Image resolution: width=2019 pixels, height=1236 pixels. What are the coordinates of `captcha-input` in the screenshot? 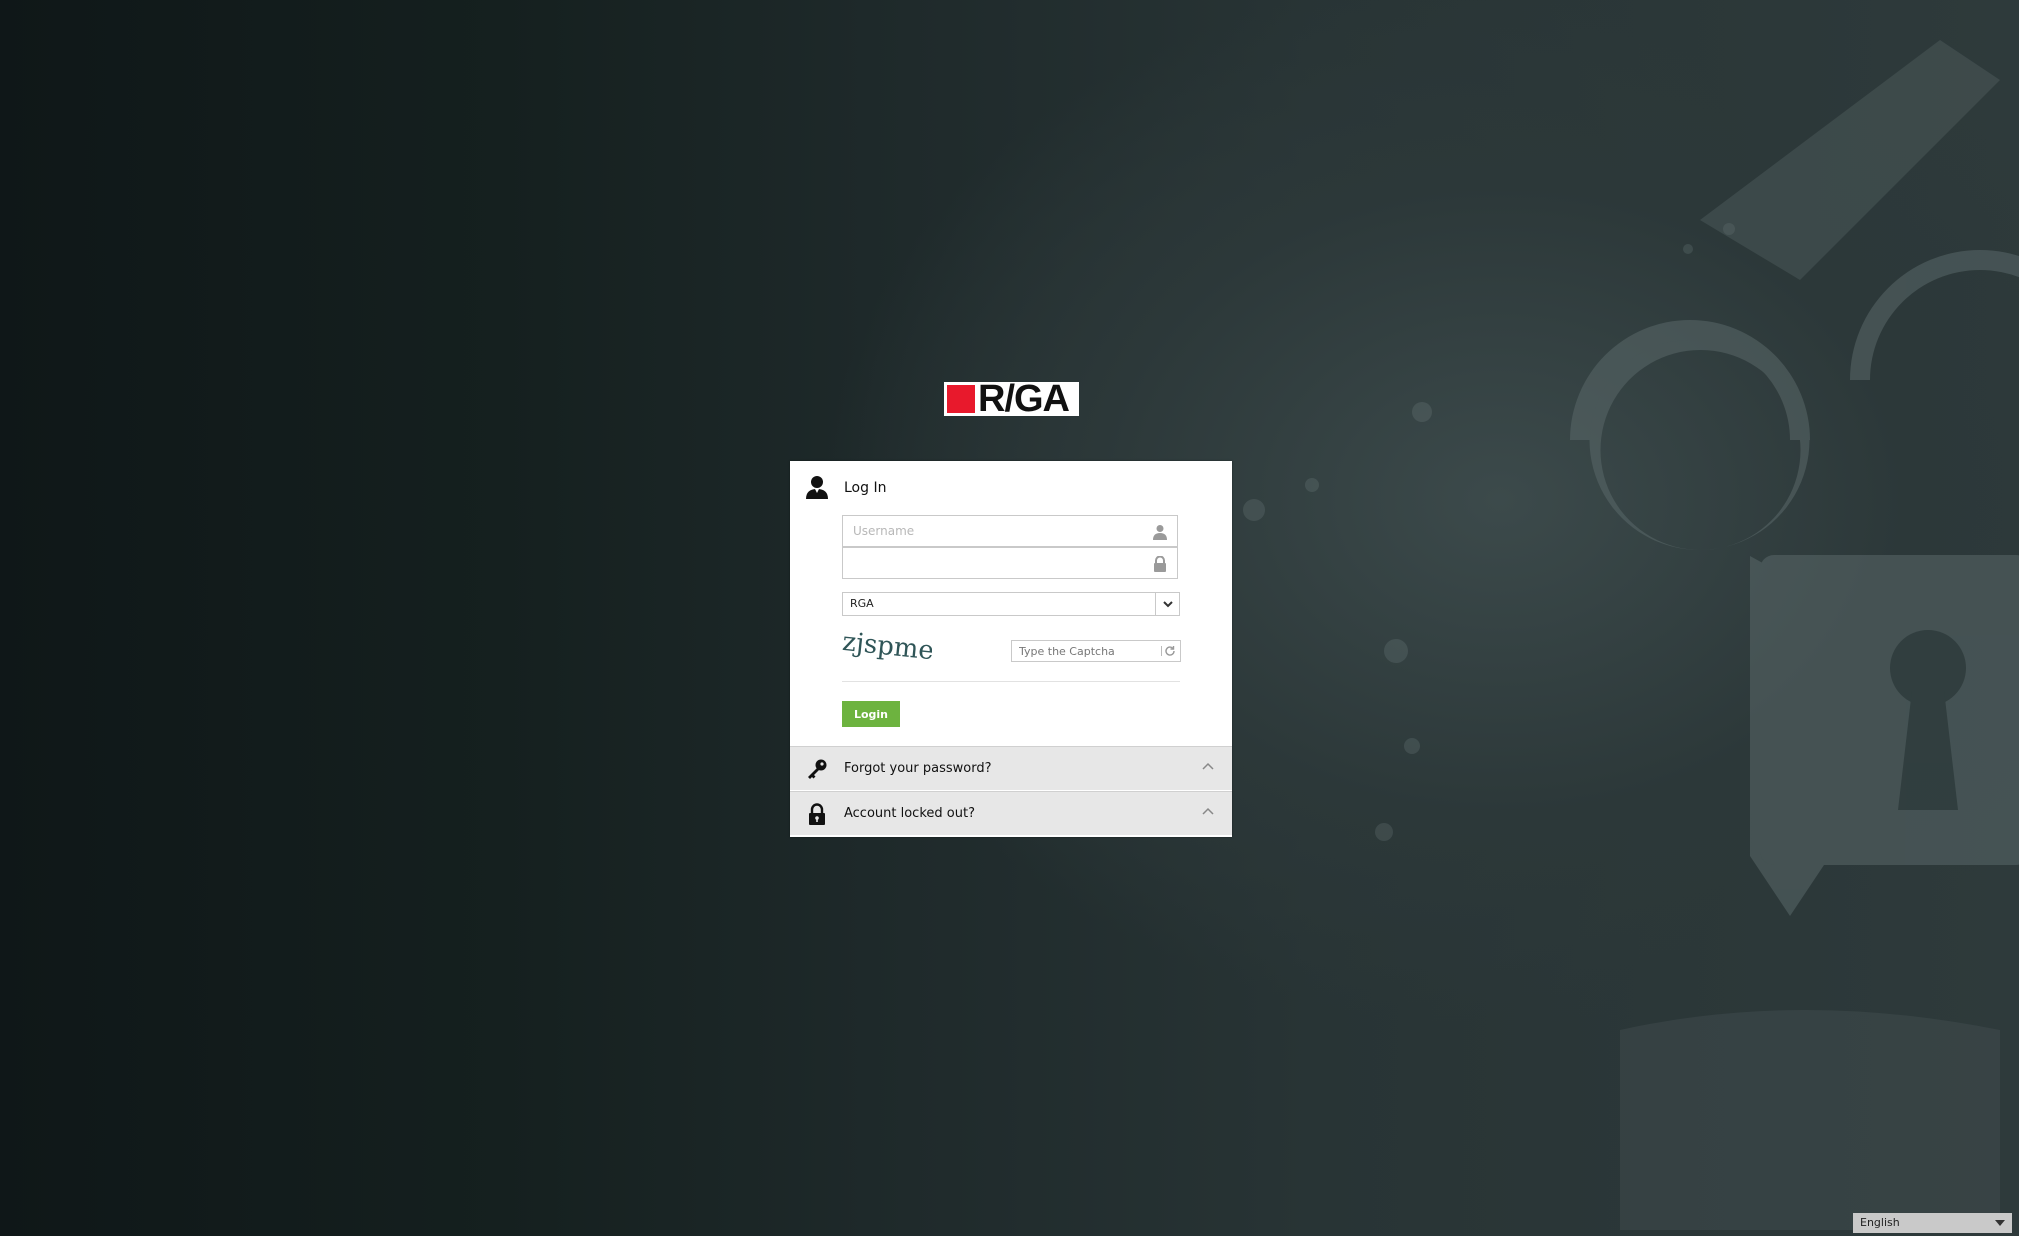 It's located at (1084, 651).